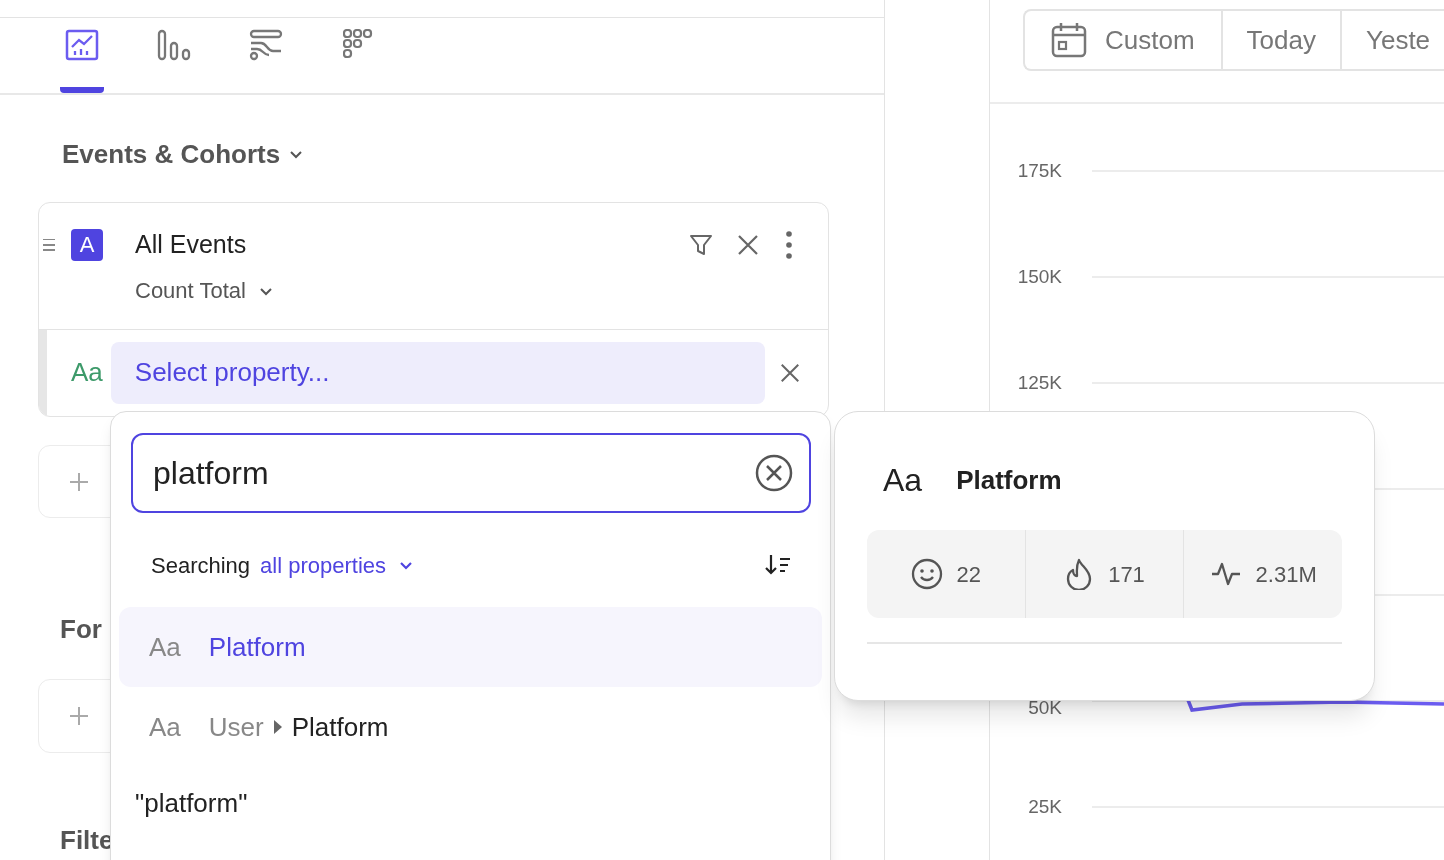 The height and width of the screenshot is (860, 1444). What do you see at coordinates (1392, 40) in the screenshot?
I see `date-range-button: Yeste` at bounding box center [1392, 40].